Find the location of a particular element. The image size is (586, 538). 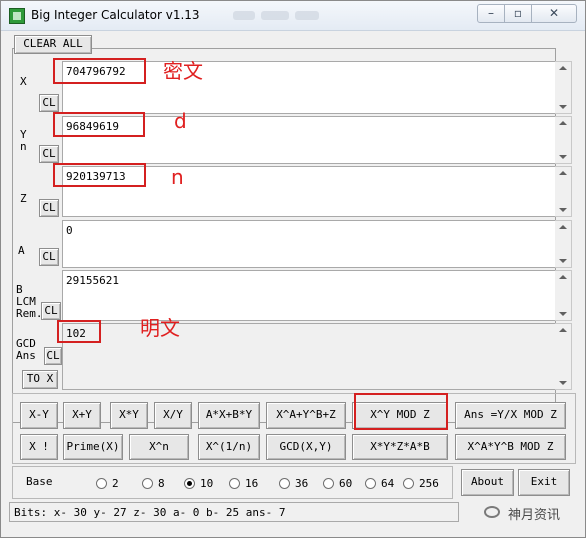

base-option-label: 16 is located at coordinates (252, 483).